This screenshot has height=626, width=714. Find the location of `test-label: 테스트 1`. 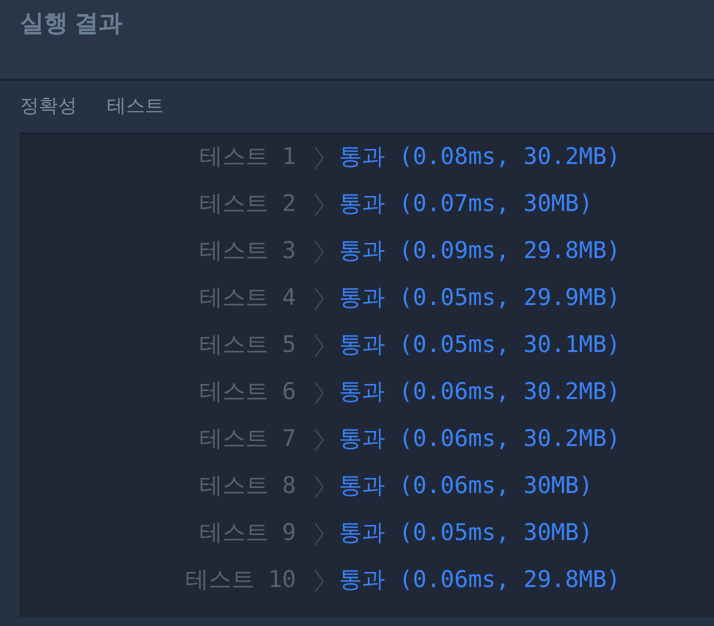

test-label: 테스트 1 is located at coordinates (247, 157).